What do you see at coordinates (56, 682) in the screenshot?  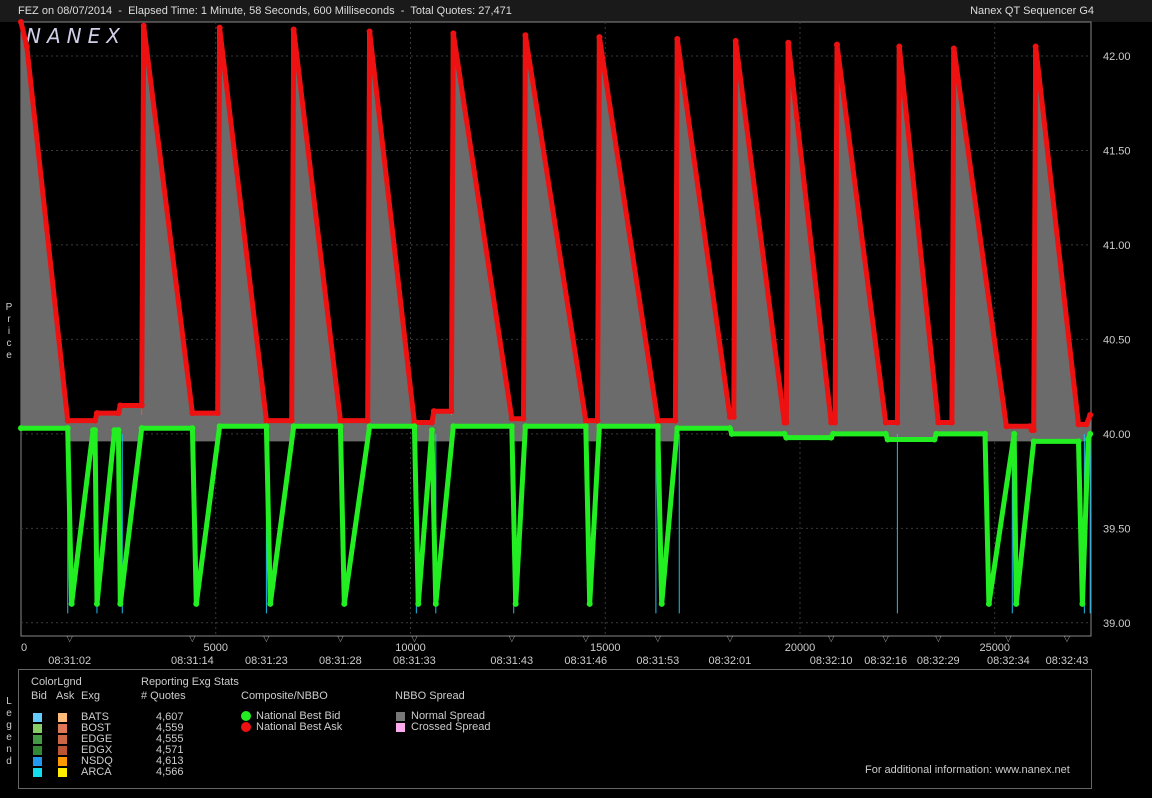 I see `colorlgnd-title: ColorLgnd` at bounding box center [56, 682].